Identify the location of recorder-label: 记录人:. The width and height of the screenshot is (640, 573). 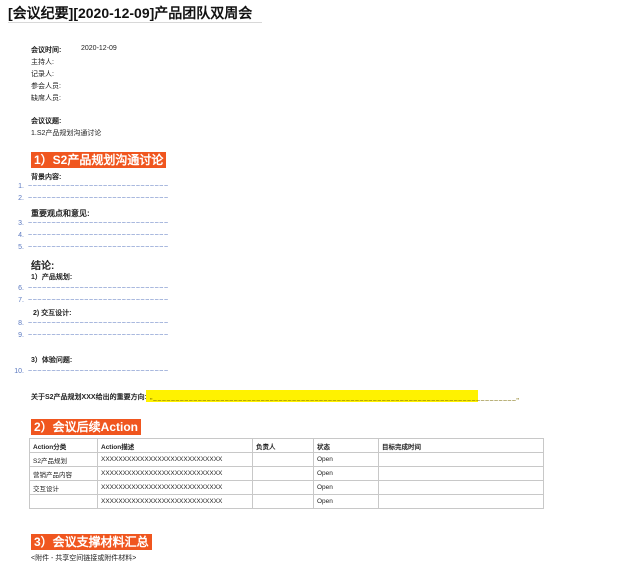
(42, 74).